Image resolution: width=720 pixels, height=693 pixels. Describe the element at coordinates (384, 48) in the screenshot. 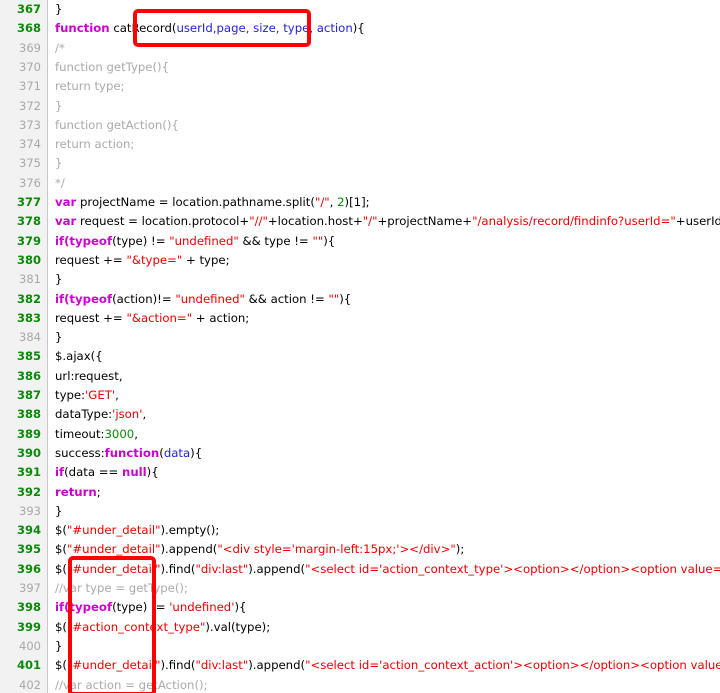

I see `code-line-text: /*` at that location.